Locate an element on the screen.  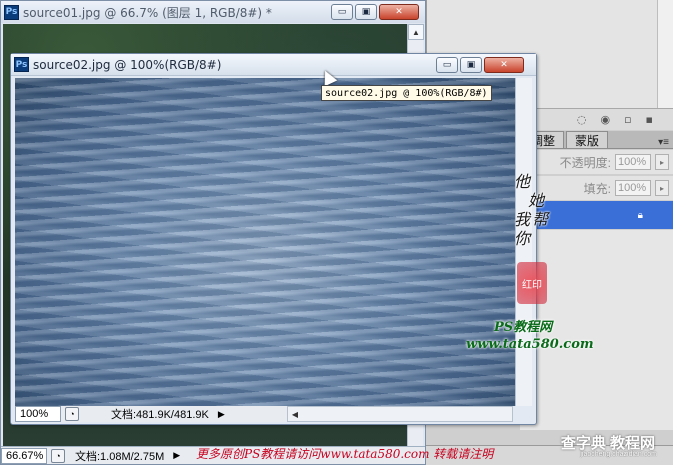
tab-masks: 蒙版 is located at coordinates (587, 139).